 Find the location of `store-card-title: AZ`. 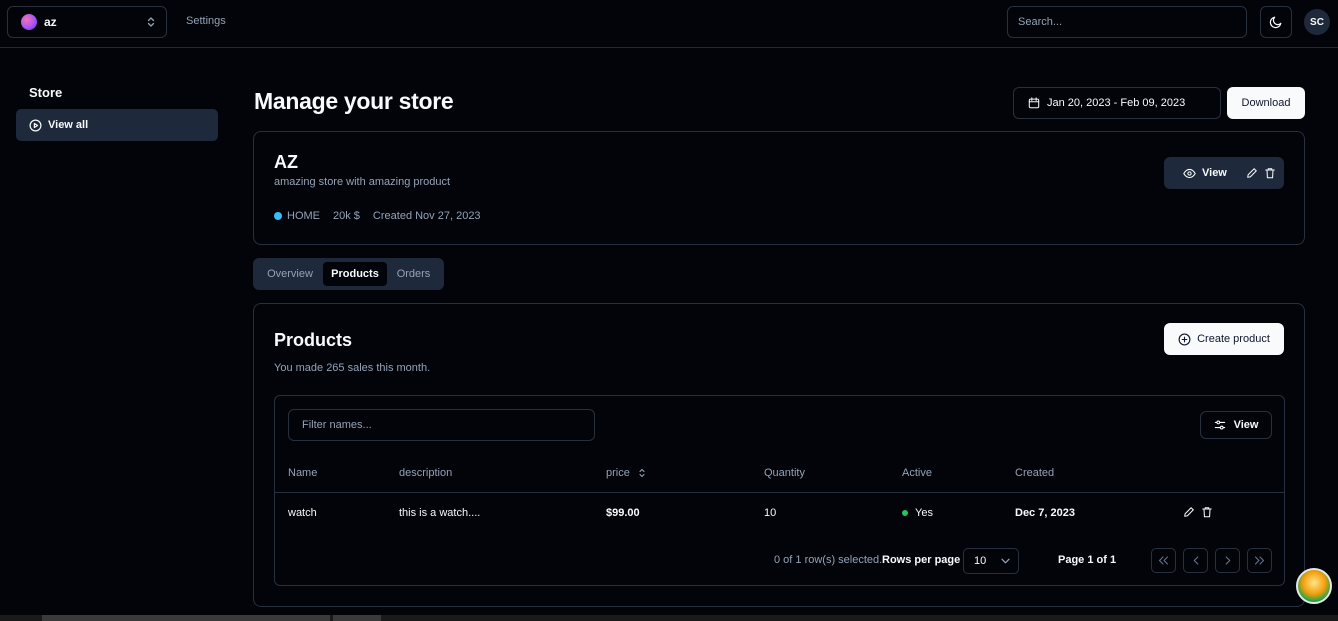

store-card-title: AZ is located at coordinates (286, 162).